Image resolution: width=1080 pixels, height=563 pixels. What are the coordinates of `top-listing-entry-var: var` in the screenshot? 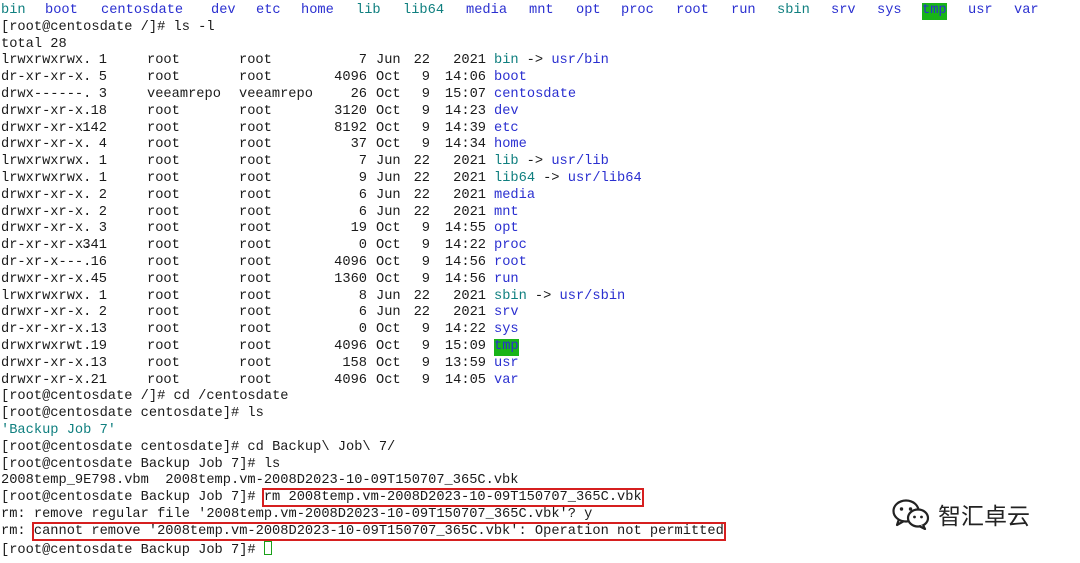 It's located at (1026, 10).